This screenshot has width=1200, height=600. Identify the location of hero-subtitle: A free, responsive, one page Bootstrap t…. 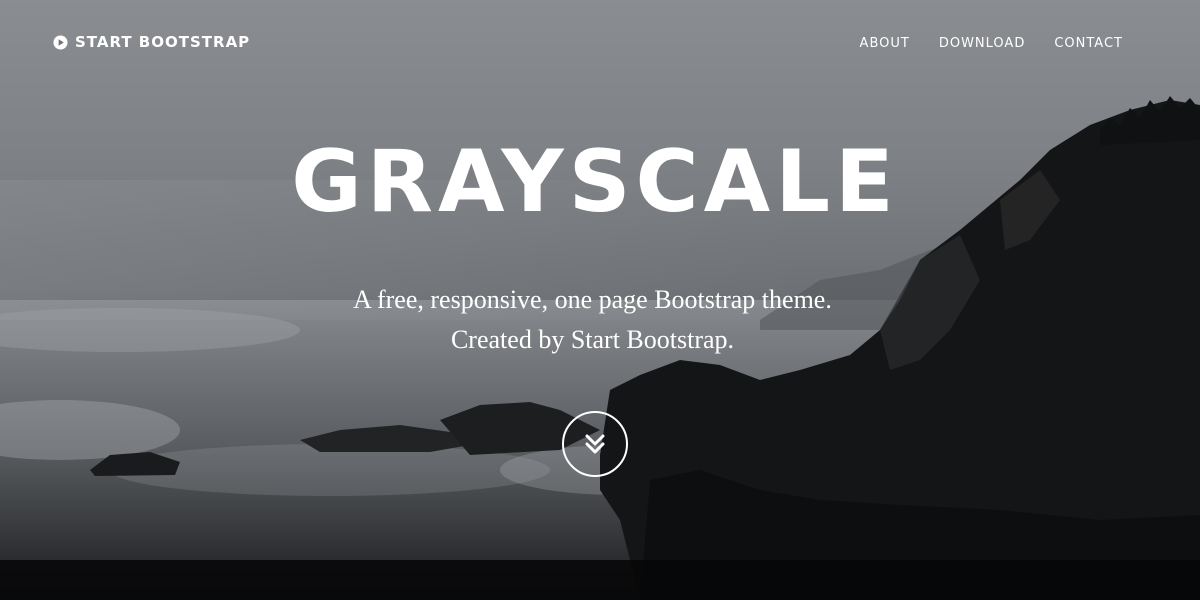
(592, 320).